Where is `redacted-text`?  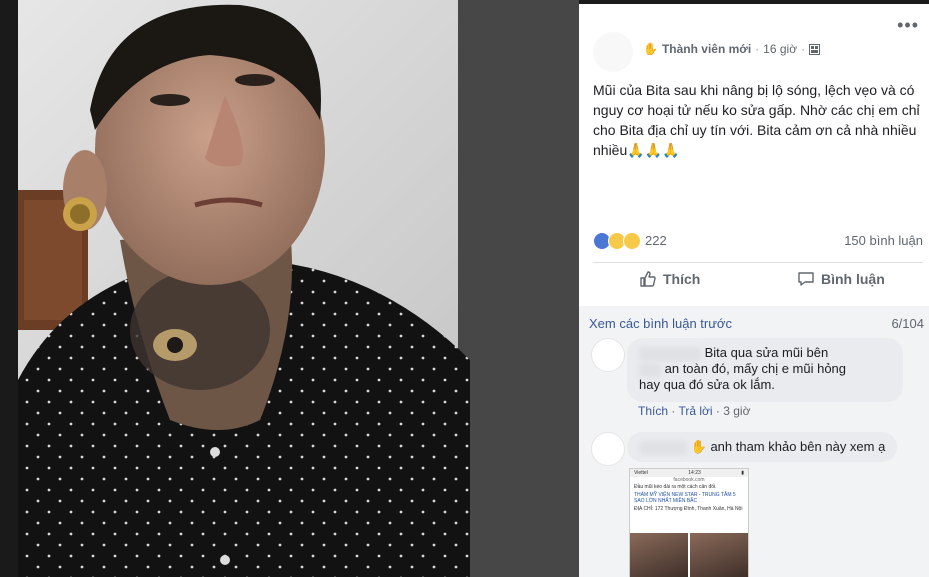
redacted-text is located at coordinates (650, 369).